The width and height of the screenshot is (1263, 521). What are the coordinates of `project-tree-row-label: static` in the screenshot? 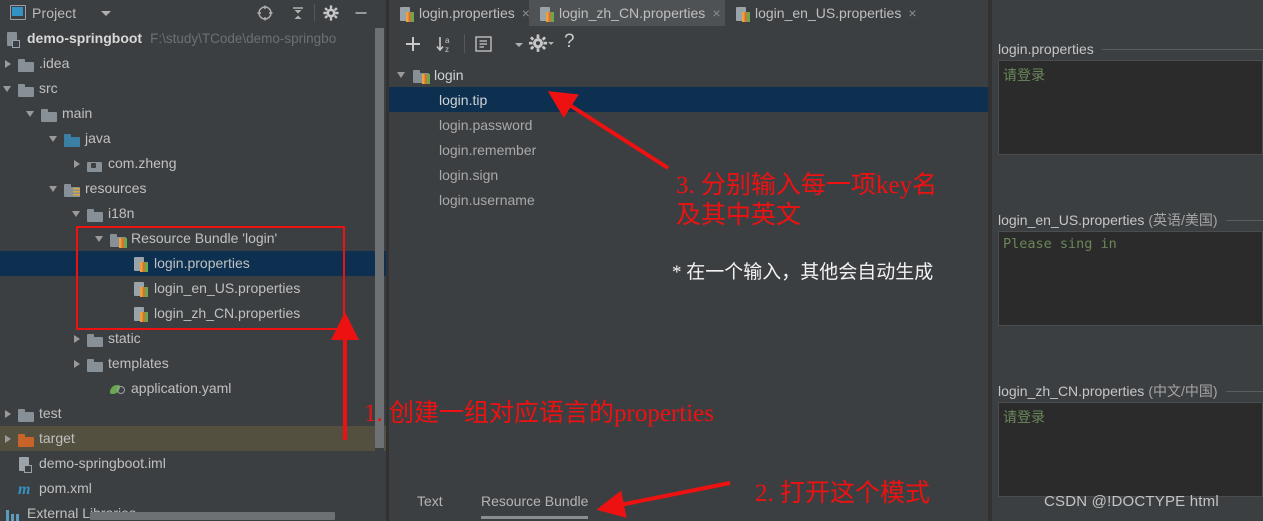 It's located at (124, 338).